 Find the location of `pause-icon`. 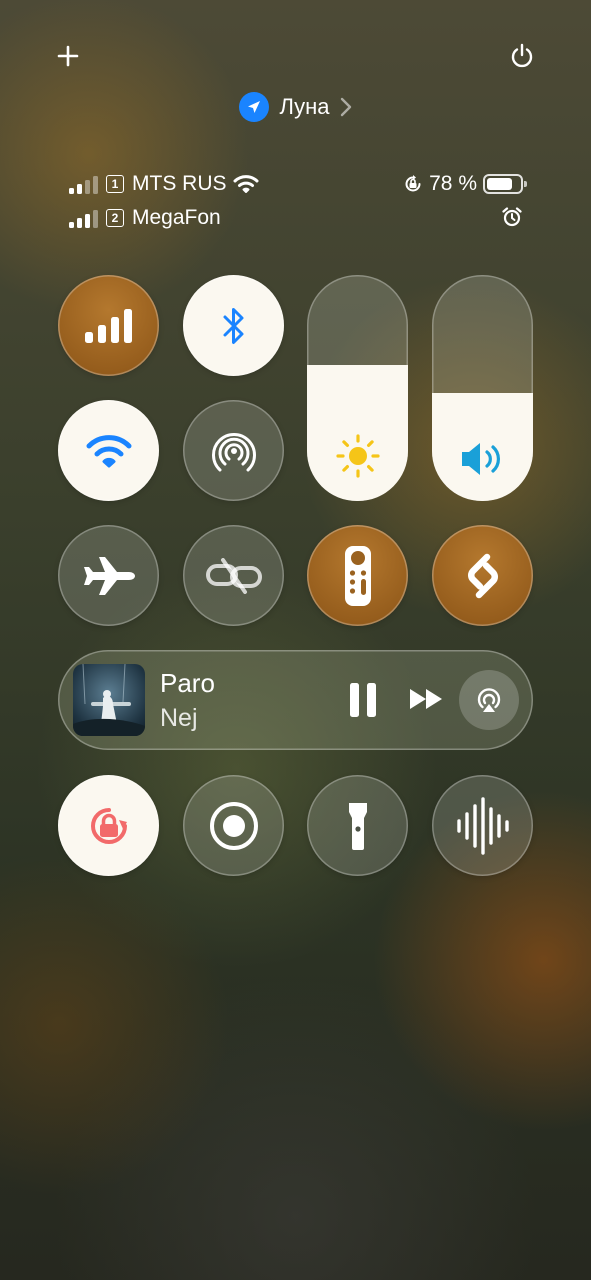

pause-icon is located at coordinates (363, 700).